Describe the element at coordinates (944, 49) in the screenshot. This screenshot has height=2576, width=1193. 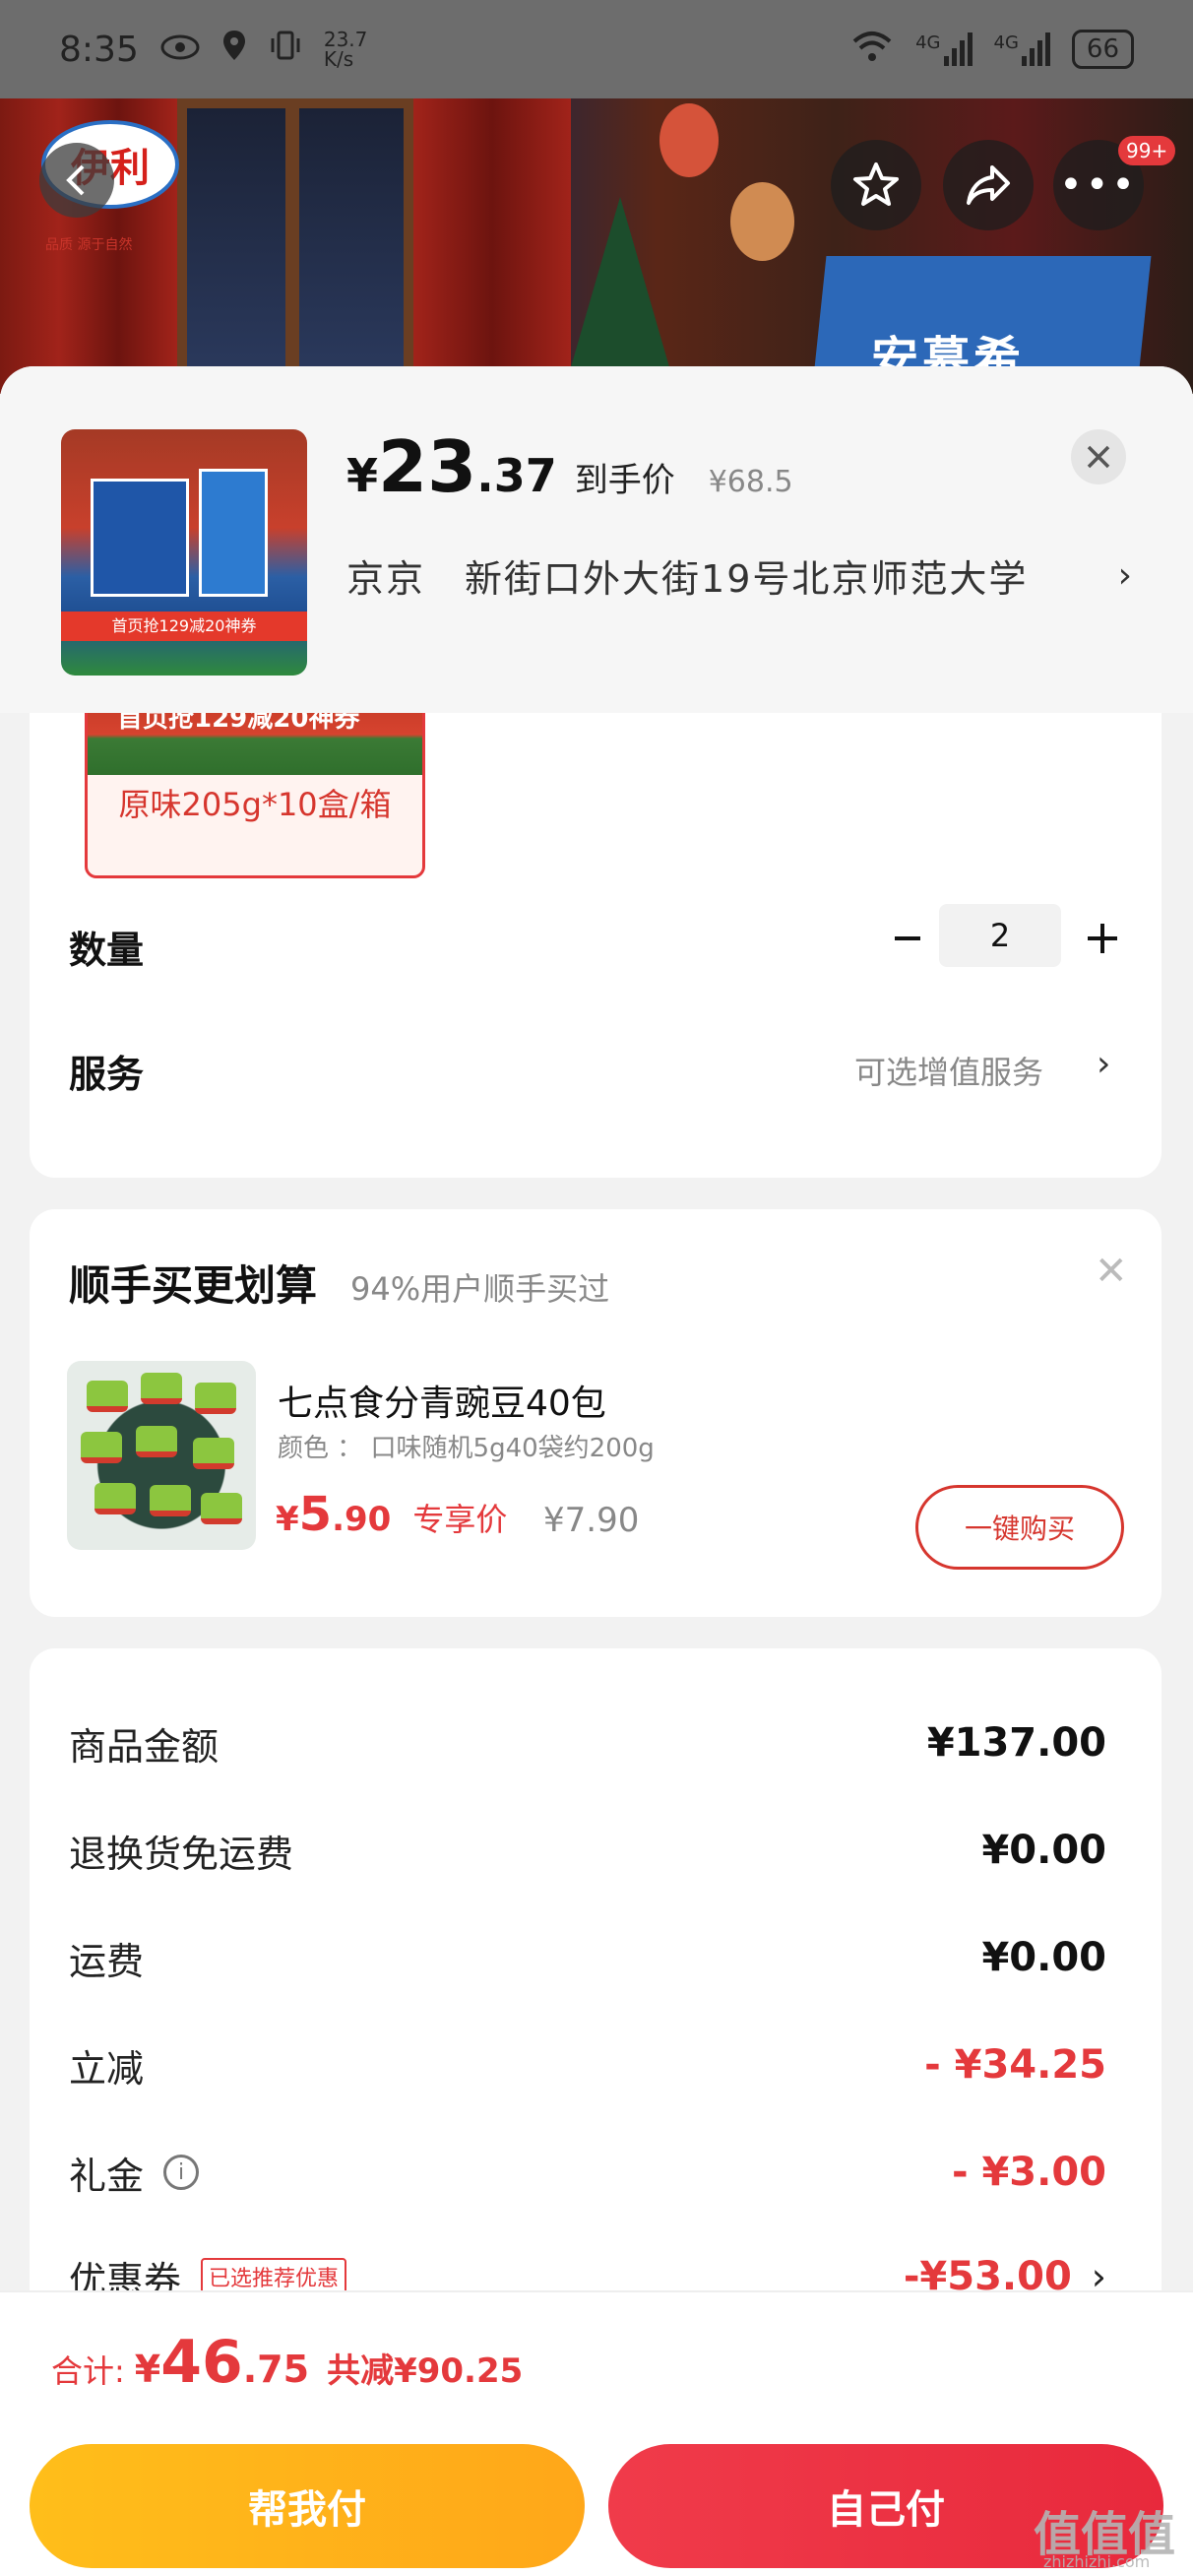
I see `signal-icon-1: 4G` at that location.